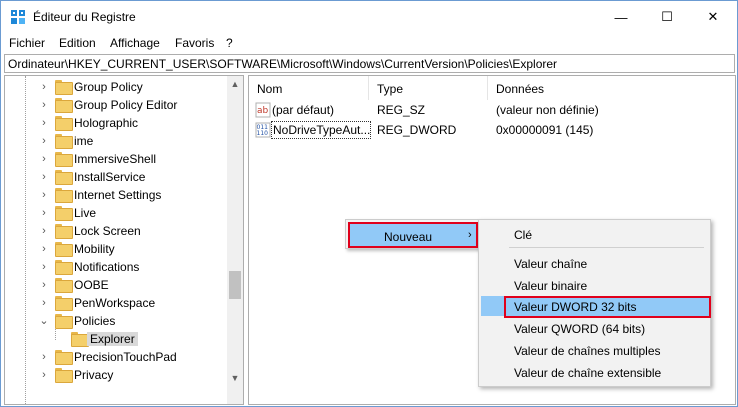 The height and width of the screenshot is (407, 738). I want to click on minimize-button: —, so click(621, 17).